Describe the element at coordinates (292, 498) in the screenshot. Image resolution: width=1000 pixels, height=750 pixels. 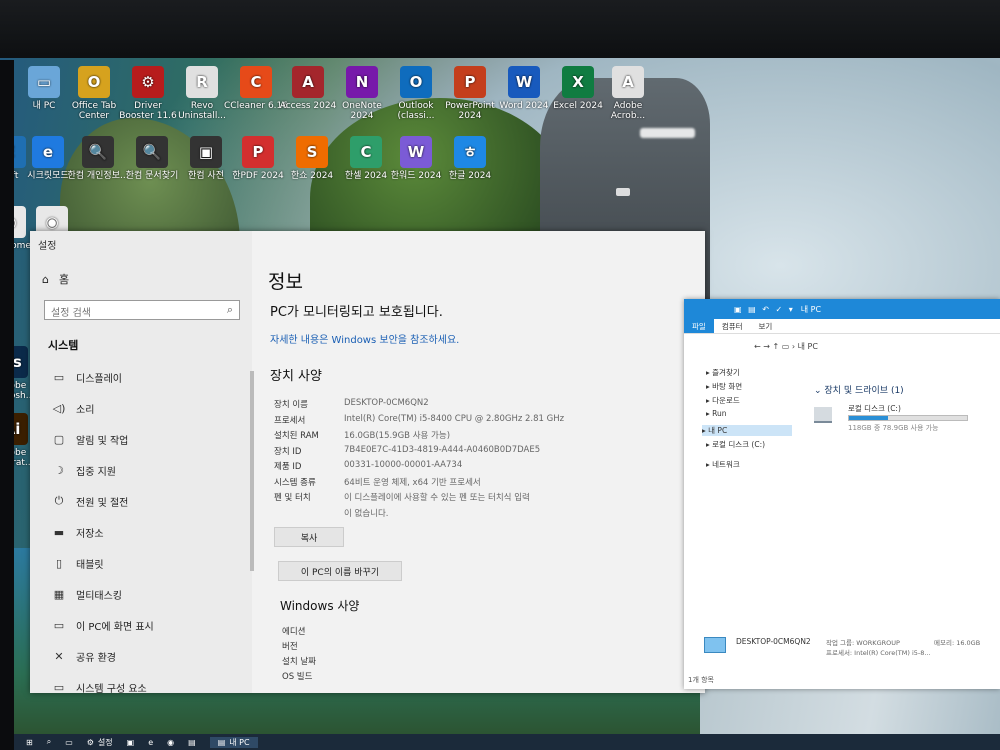
I see `spec-key: 펜 및 터치` at that location.